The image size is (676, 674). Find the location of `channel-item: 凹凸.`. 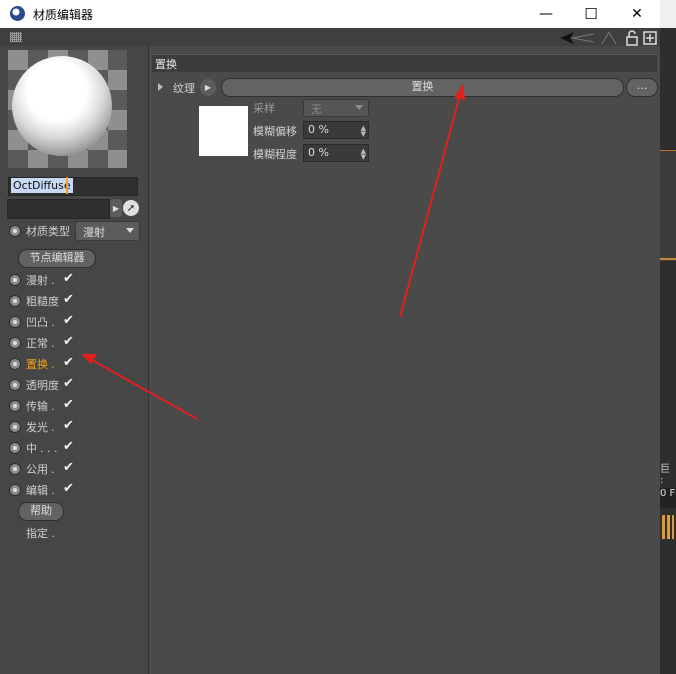

channel-item: 凹凸. is located at coordinates (40, 322).